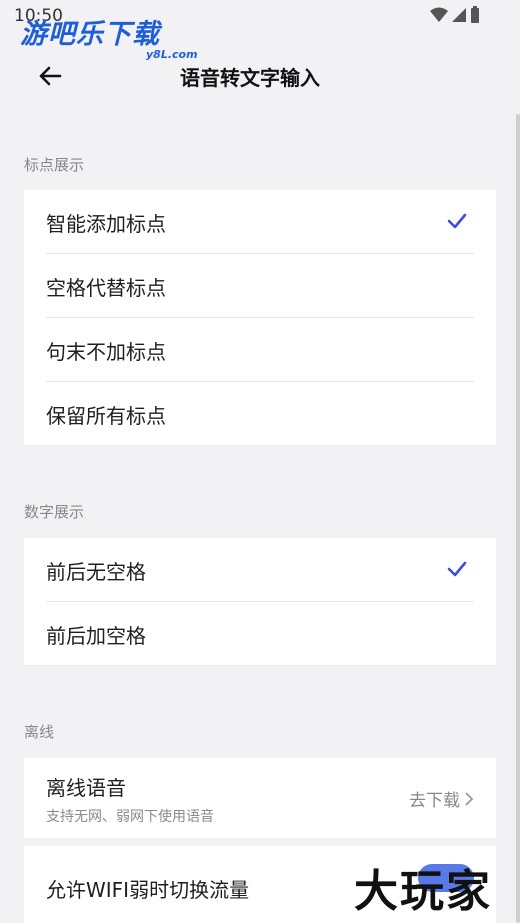 This screenshot has height=923, width=520. Describe the element at coordinates (106, 288) in the screenshot. I see `option-label: 空格代替标点` at that location.